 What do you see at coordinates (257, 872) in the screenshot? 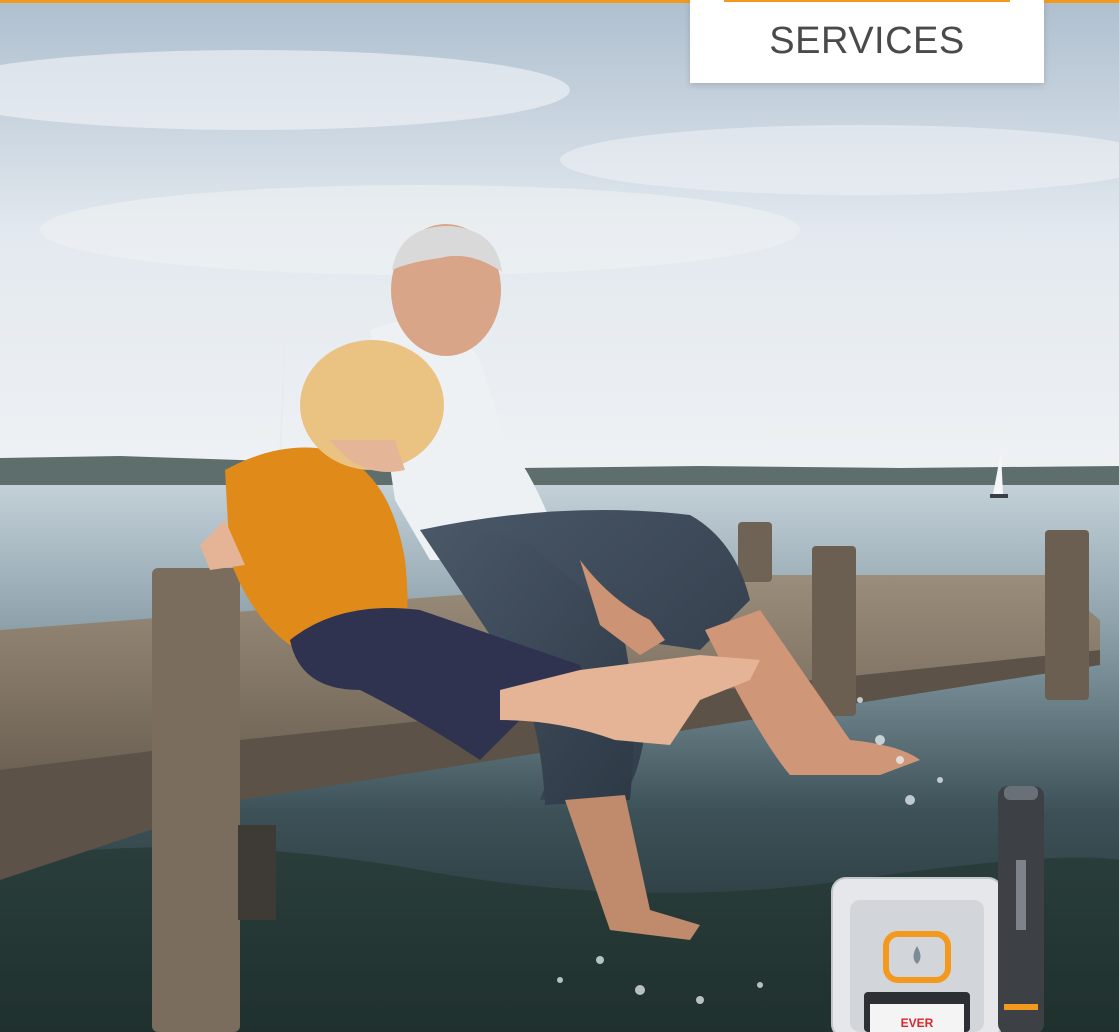
I see `dock-post-shadow` at bounding box center [257, 872].